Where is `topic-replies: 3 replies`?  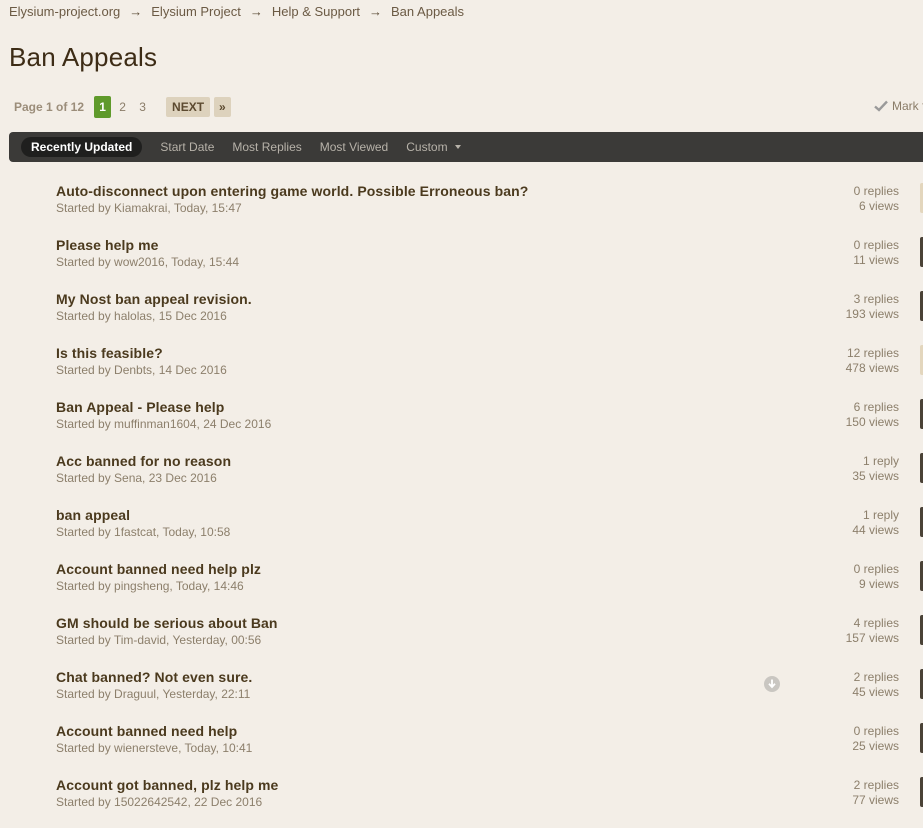
topic-replies: 3 replies is located at coordinates (876, 299).